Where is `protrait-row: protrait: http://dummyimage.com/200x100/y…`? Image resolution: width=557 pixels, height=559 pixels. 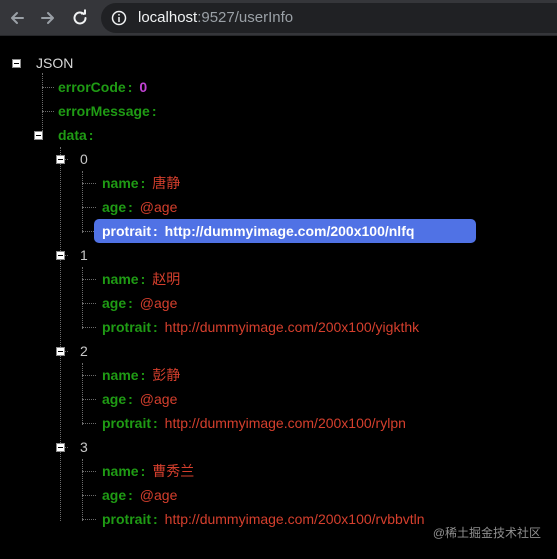 protrait-row: protrait: http://dummyimage.com/200x100/y… is located at coordinates (260, 327).